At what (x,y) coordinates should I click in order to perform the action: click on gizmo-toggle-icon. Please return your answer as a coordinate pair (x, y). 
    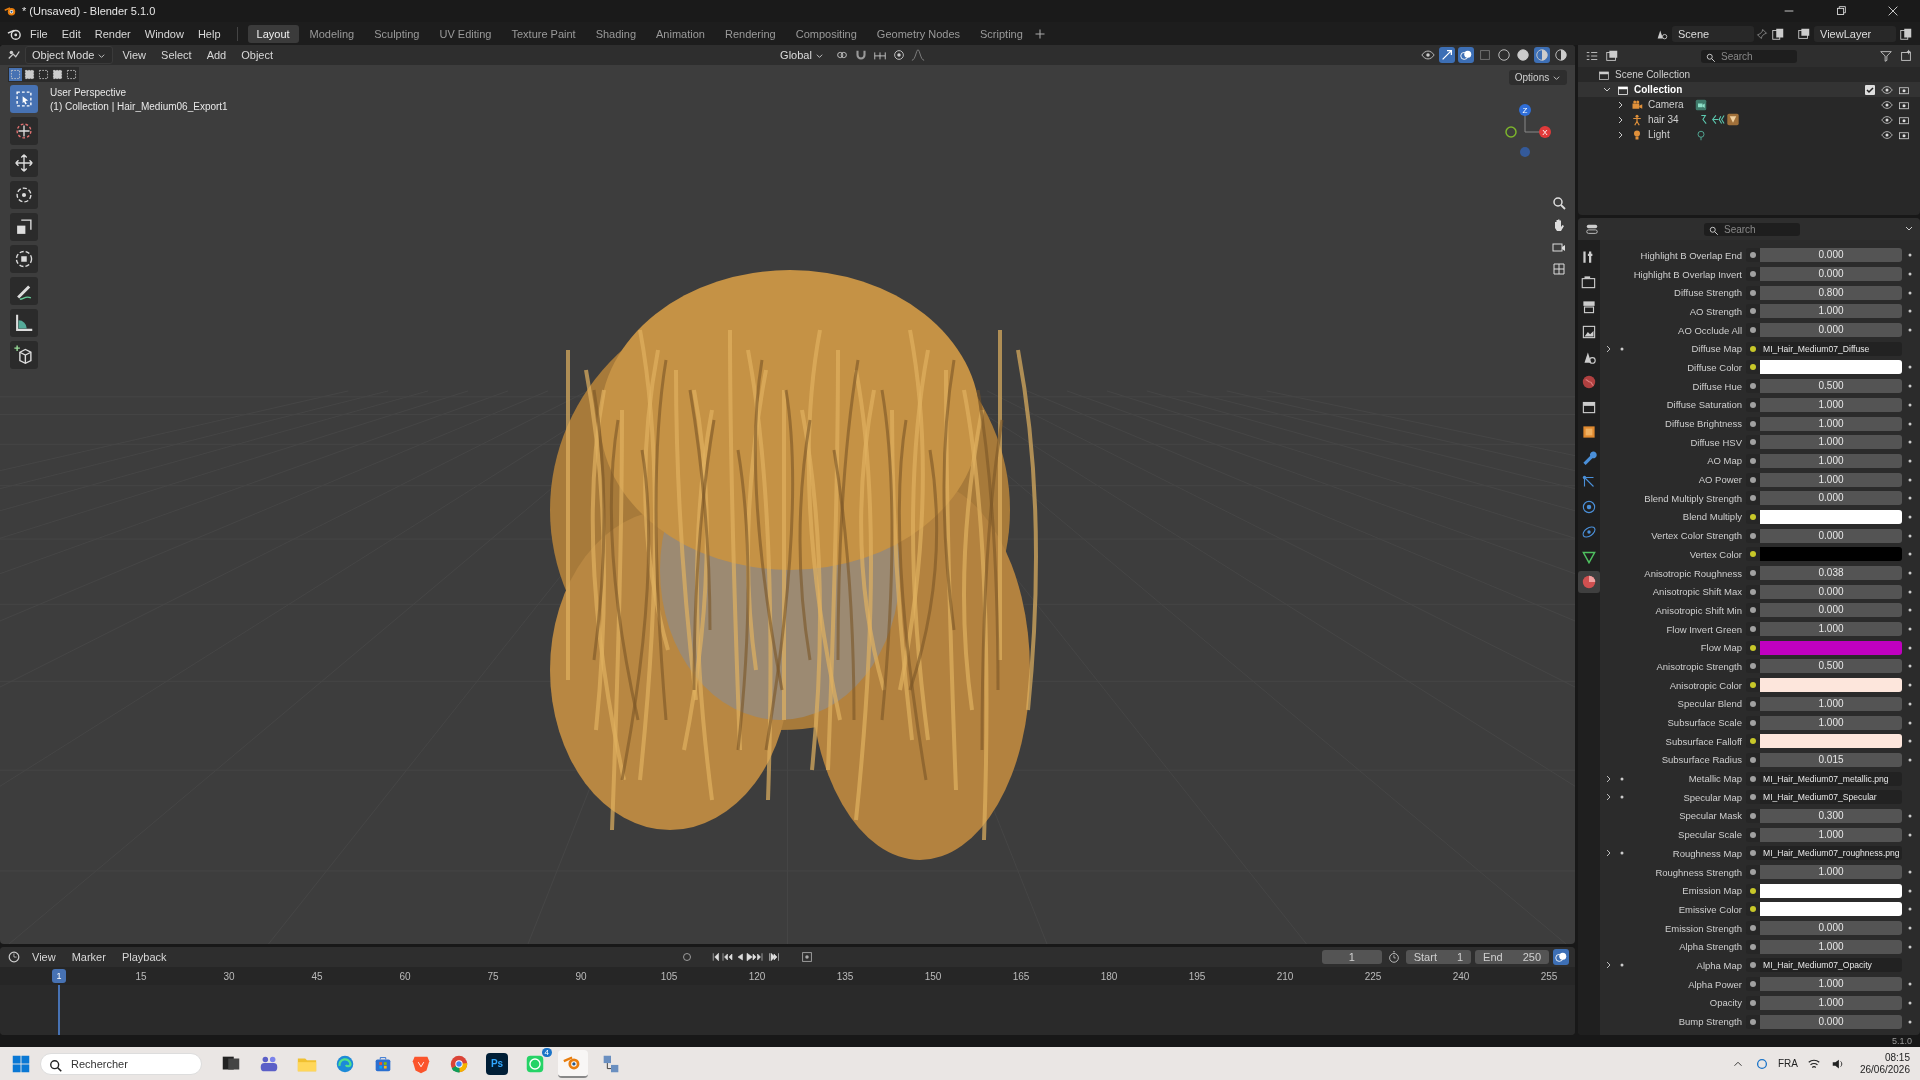
    Looking at the image, I should click on (1447, 55).